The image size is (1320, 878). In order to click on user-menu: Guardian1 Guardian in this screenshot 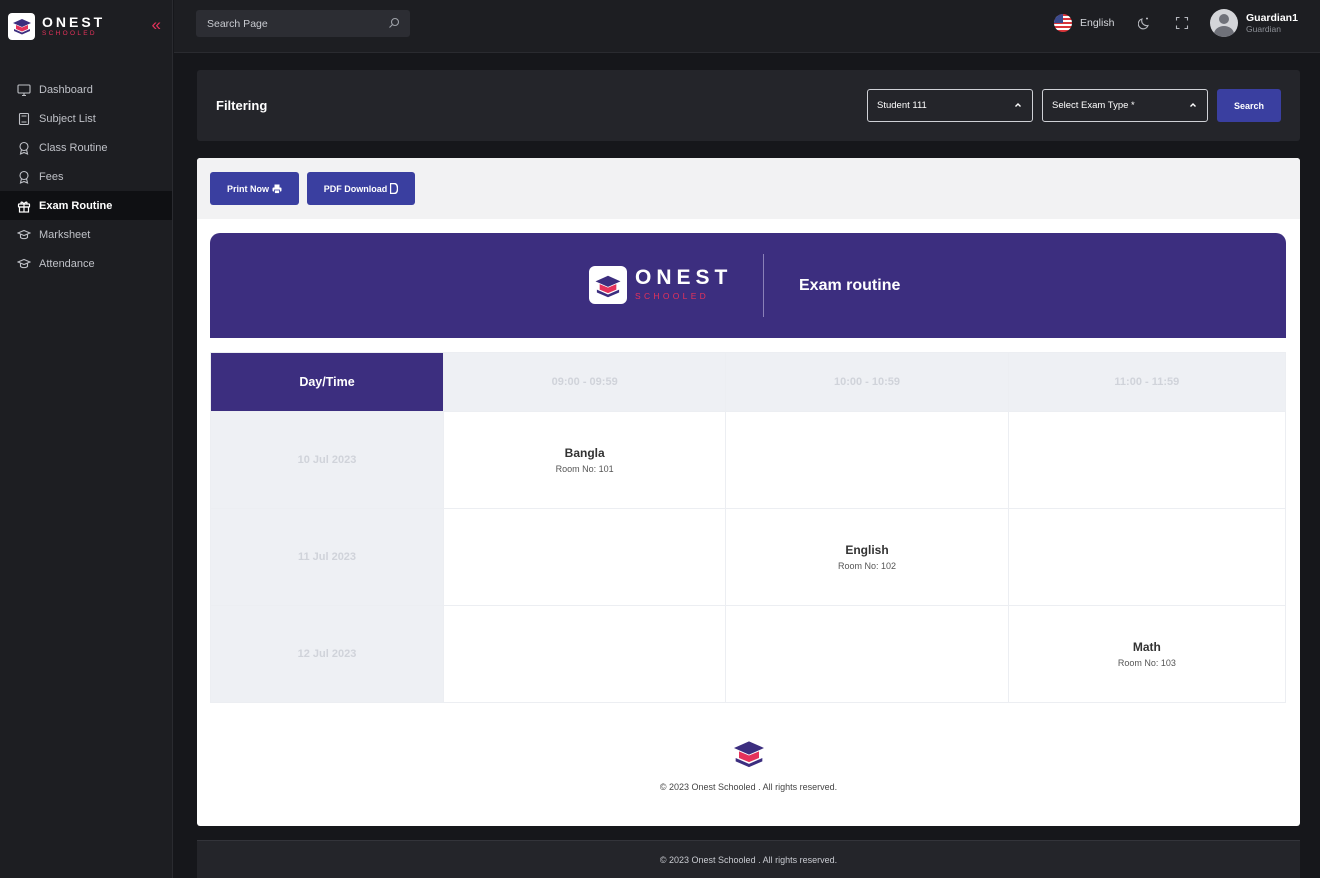, I will do `click(1254, 23)`.